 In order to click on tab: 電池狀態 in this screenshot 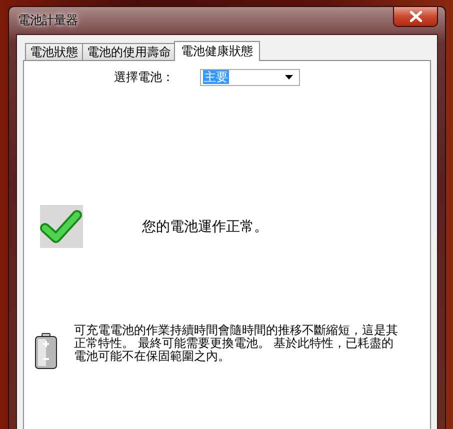, I will do `click(54, 51)`.